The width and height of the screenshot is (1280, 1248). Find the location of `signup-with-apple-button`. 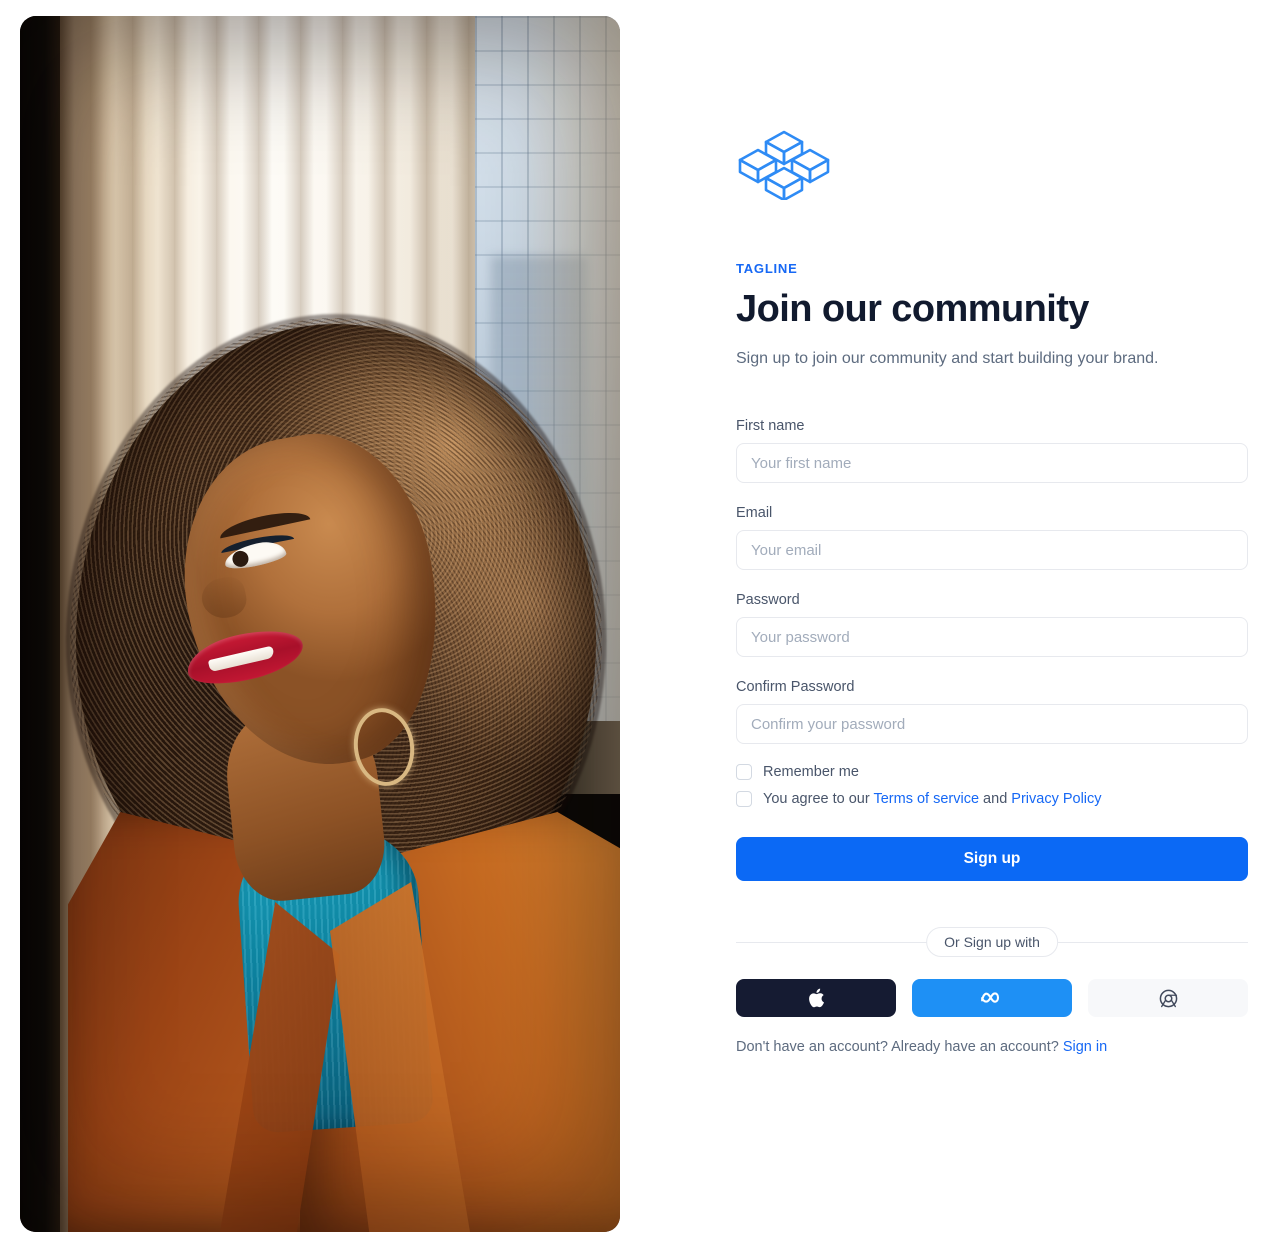

signup-with-apple-button is located at coordinates (816, 998).